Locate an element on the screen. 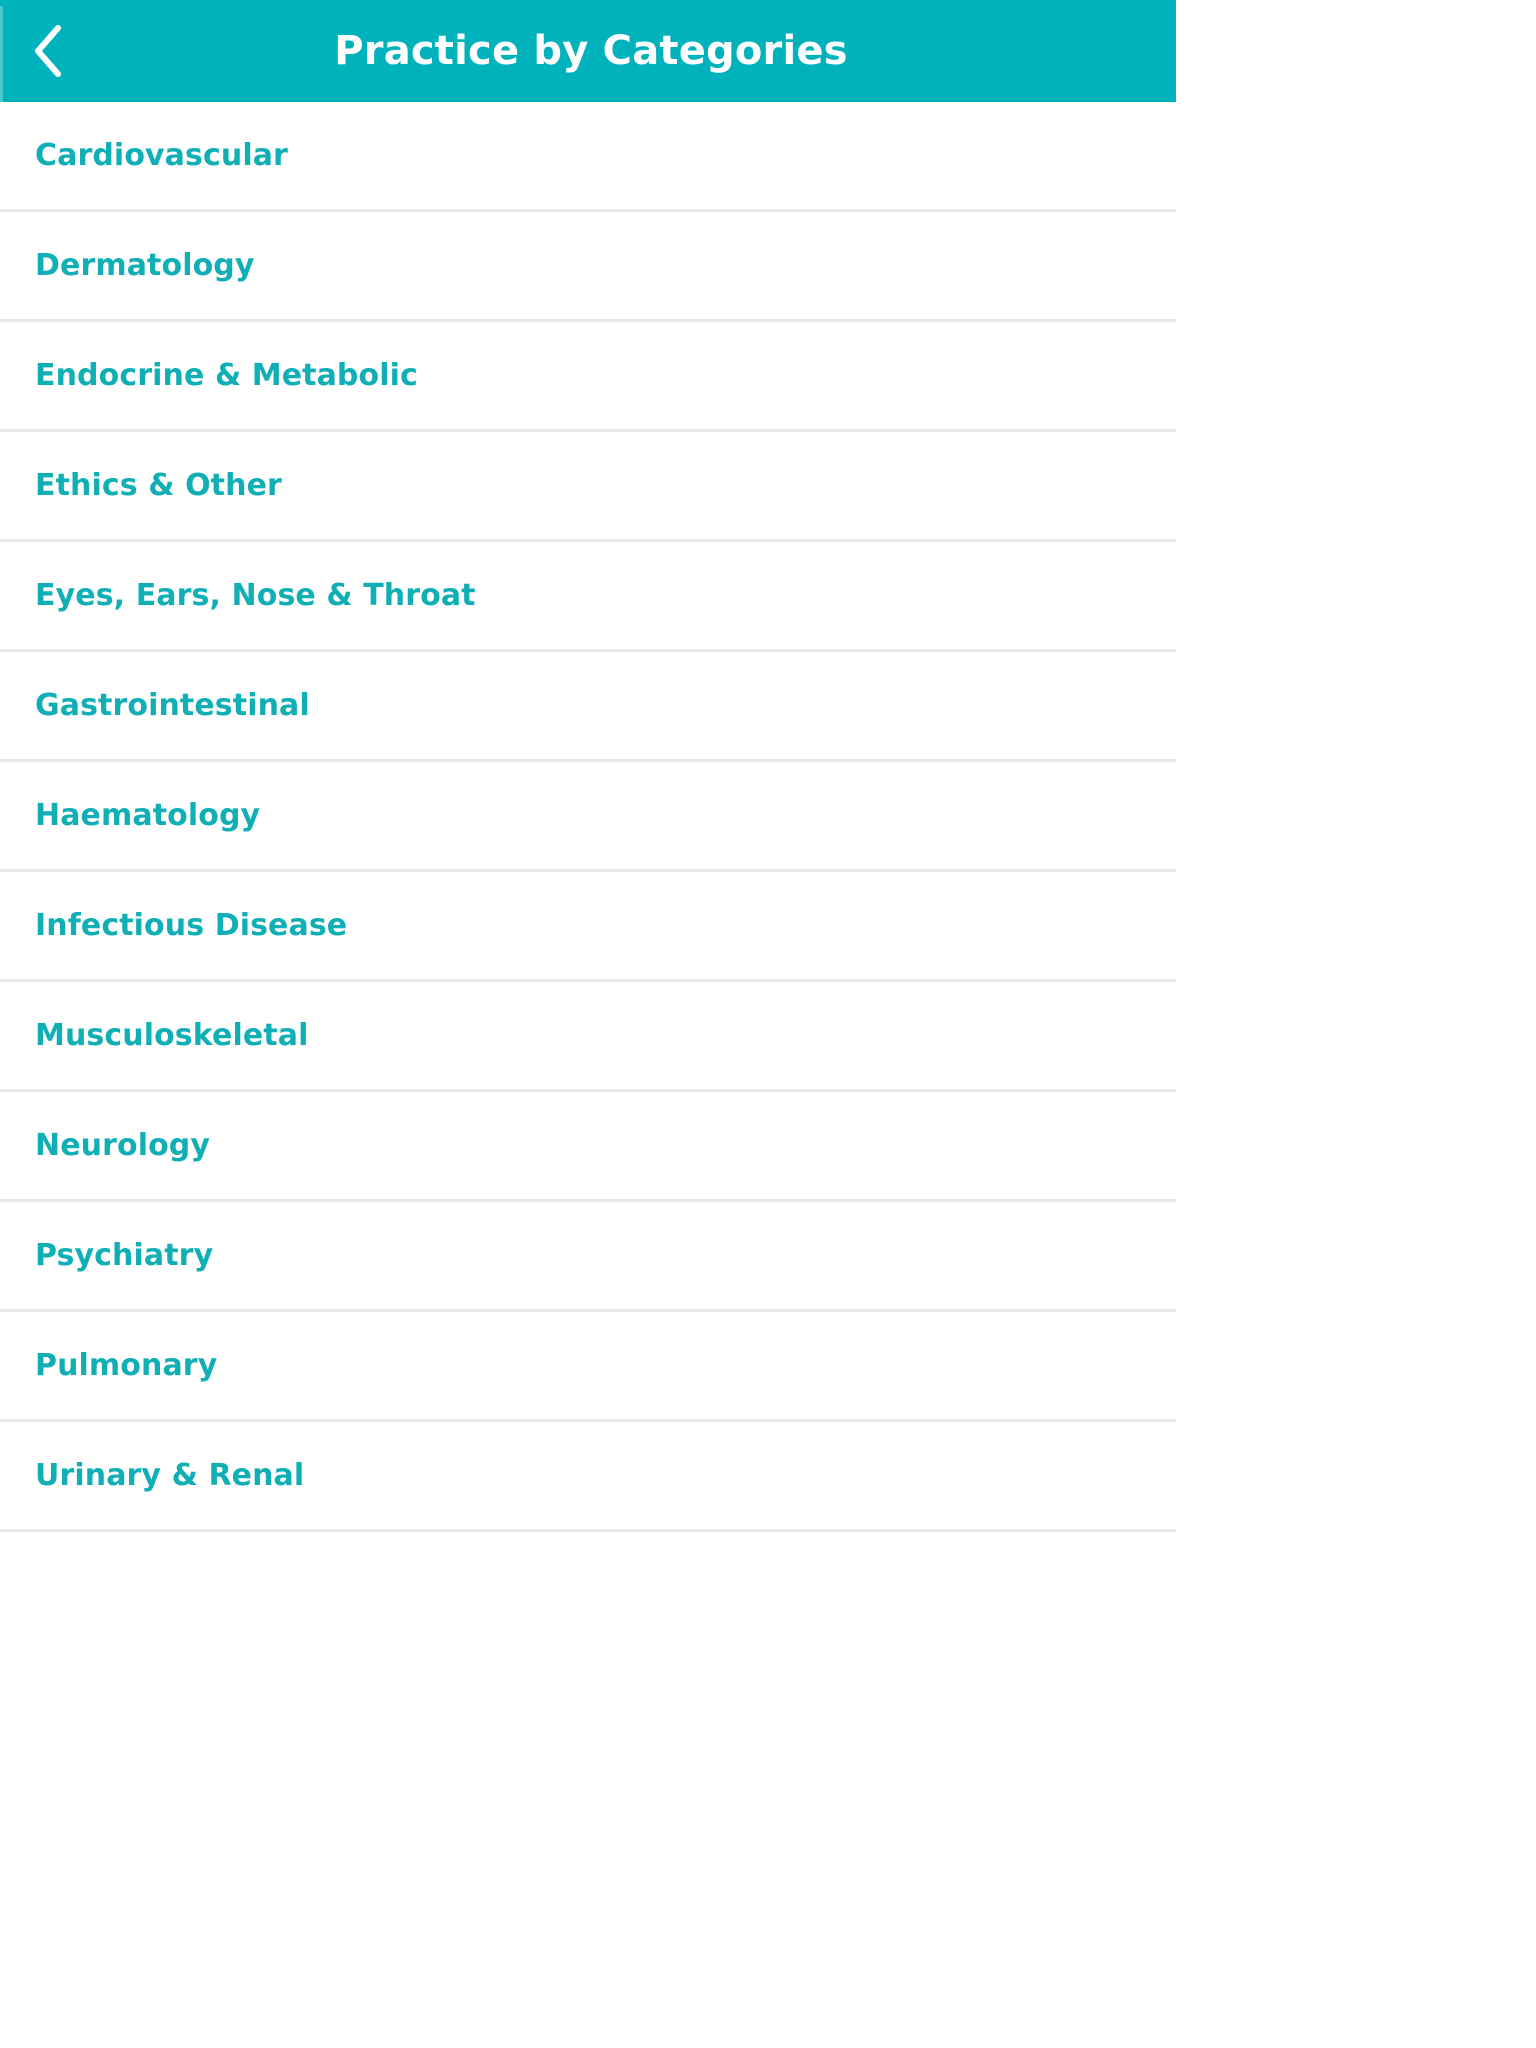 This screenshot has width=1536, height=2048. back-button is located at coordinates (48, 51).